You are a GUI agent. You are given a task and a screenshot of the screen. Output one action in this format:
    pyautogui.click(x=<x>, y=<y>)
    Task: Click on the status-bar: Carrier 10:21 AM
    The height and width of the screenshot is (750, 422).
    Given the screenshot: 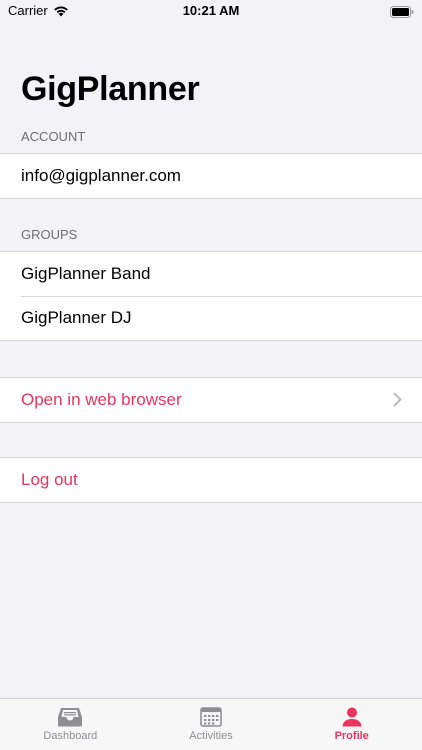 What is the action you would take?
    pyautogui.click(x=211, y=11)
    